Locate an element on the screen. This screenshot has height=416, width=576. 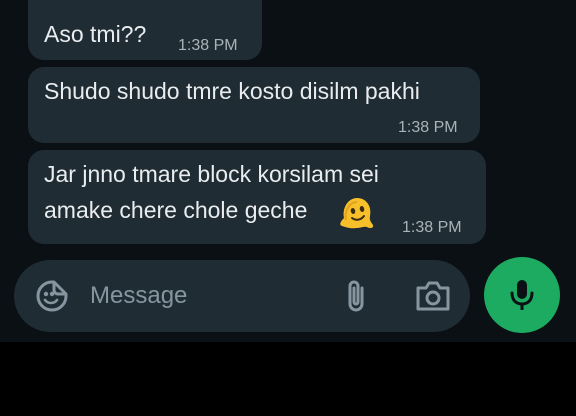
voice-record-button is located at coordinates (522, 295).